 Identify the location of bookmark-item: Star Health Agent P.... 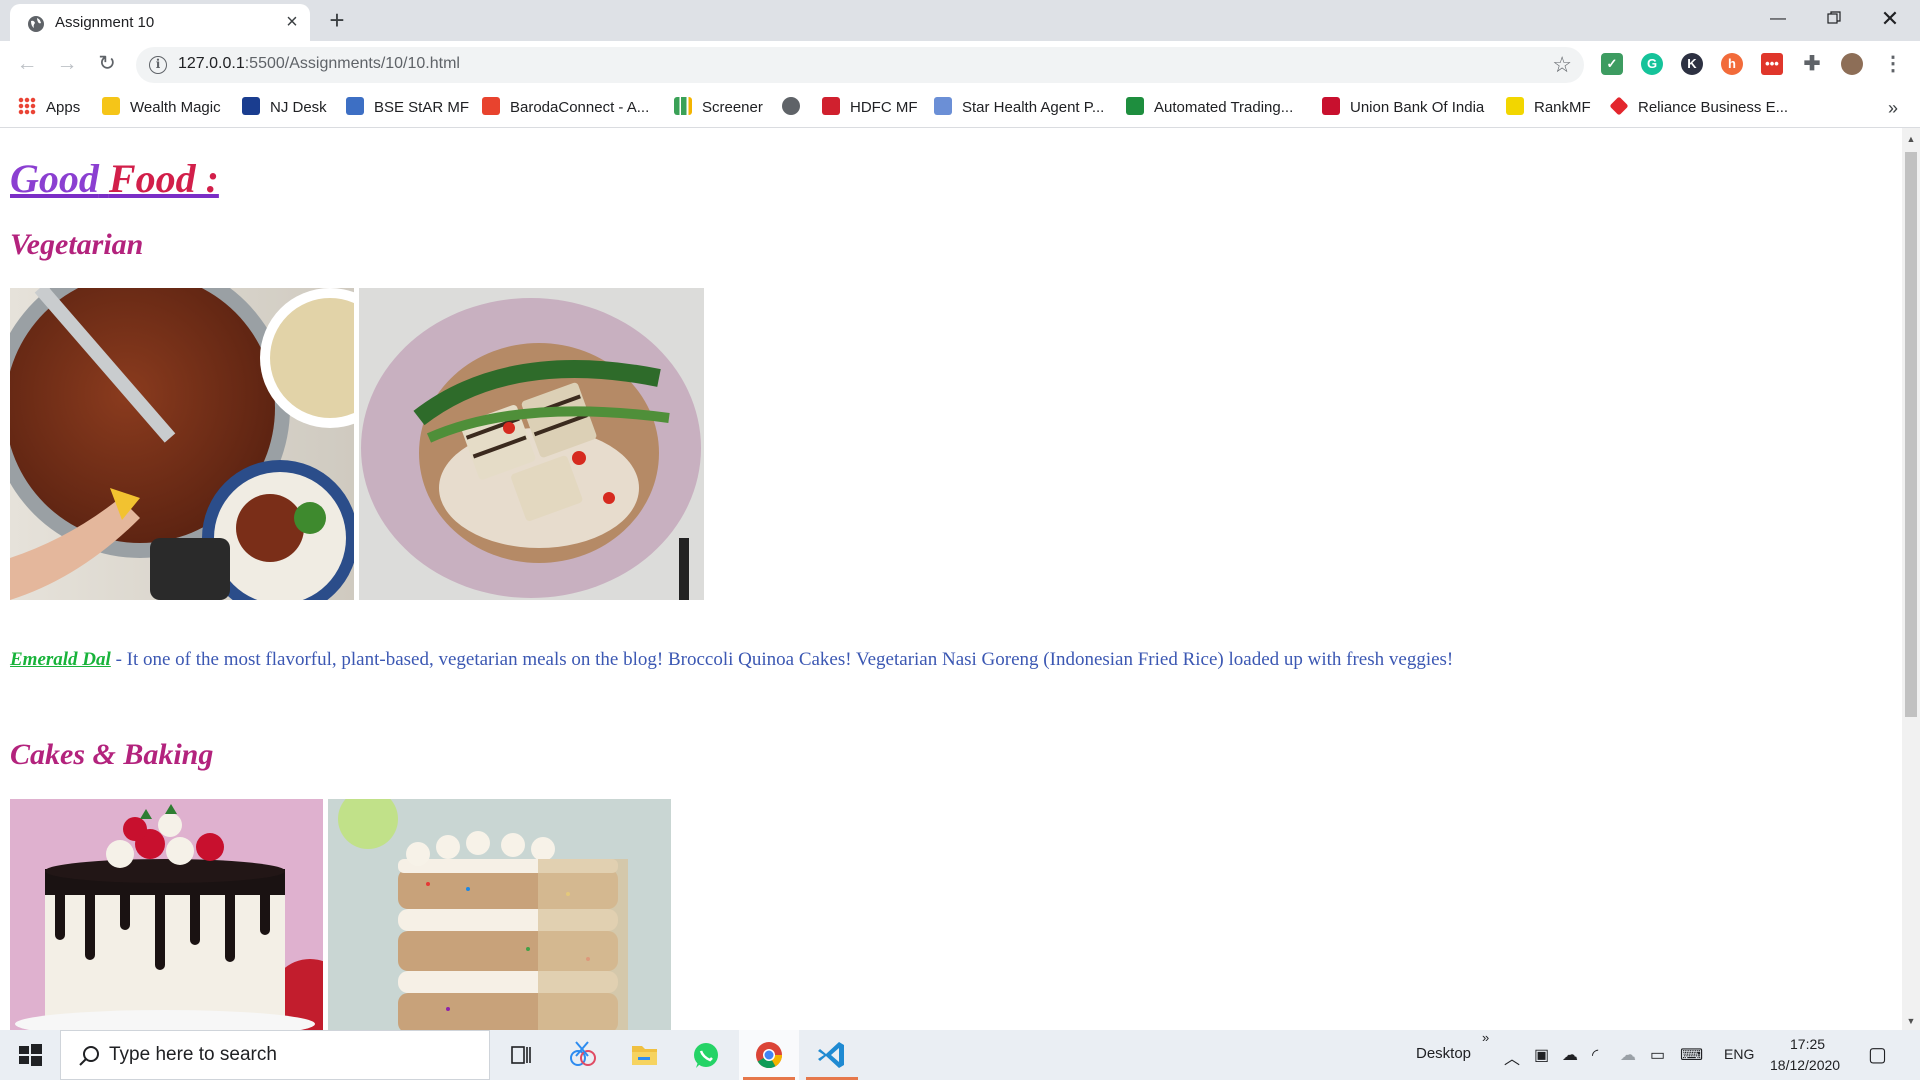
(1019, 108).